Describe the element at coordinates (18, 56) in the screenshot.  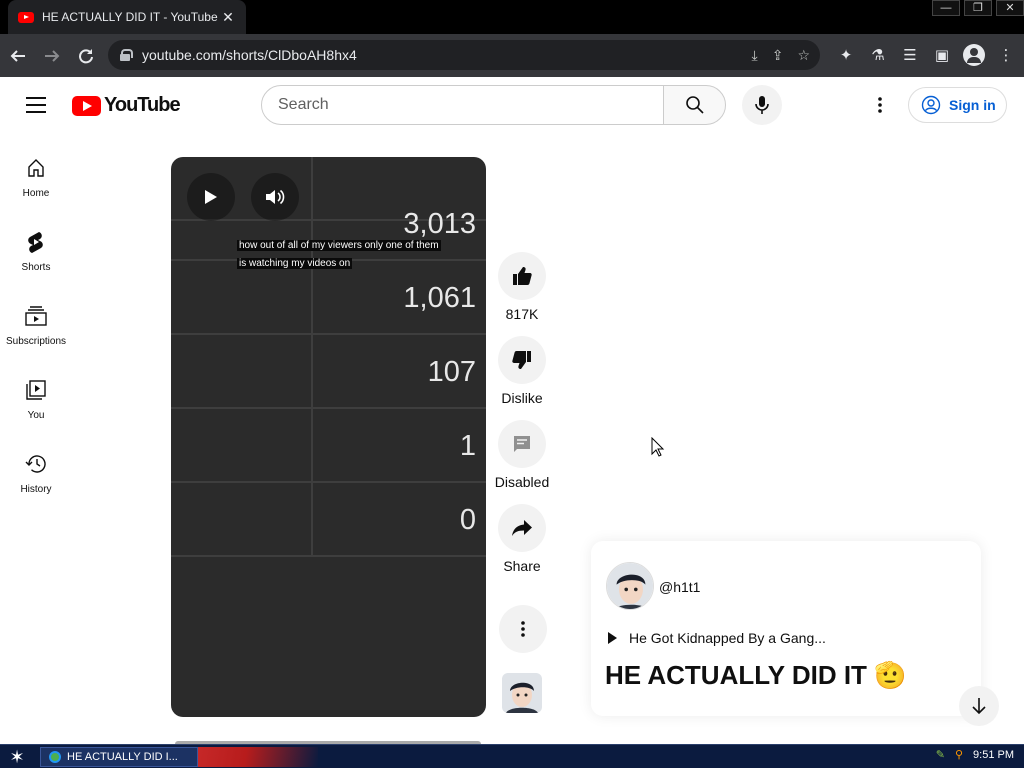
I see `back-button` at that location.